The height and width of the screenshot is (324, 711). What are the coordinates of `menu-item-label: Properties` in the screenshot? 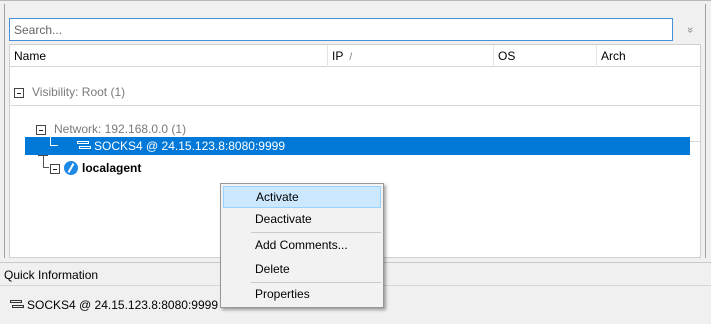 It's located at (282, 294).